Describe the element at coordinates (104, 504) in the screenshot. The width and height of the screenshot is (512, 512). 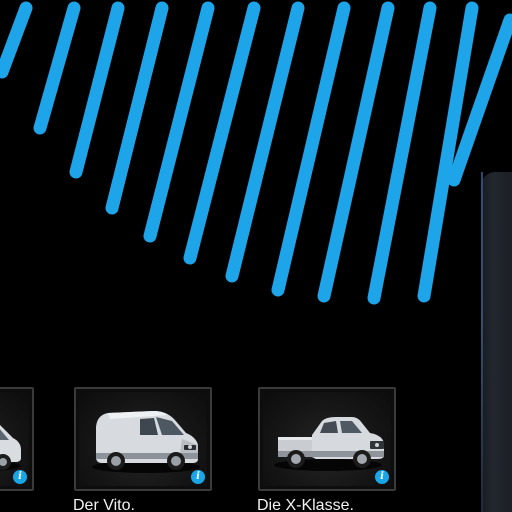
I see `card-title-vito: Der Vito.` at that location.